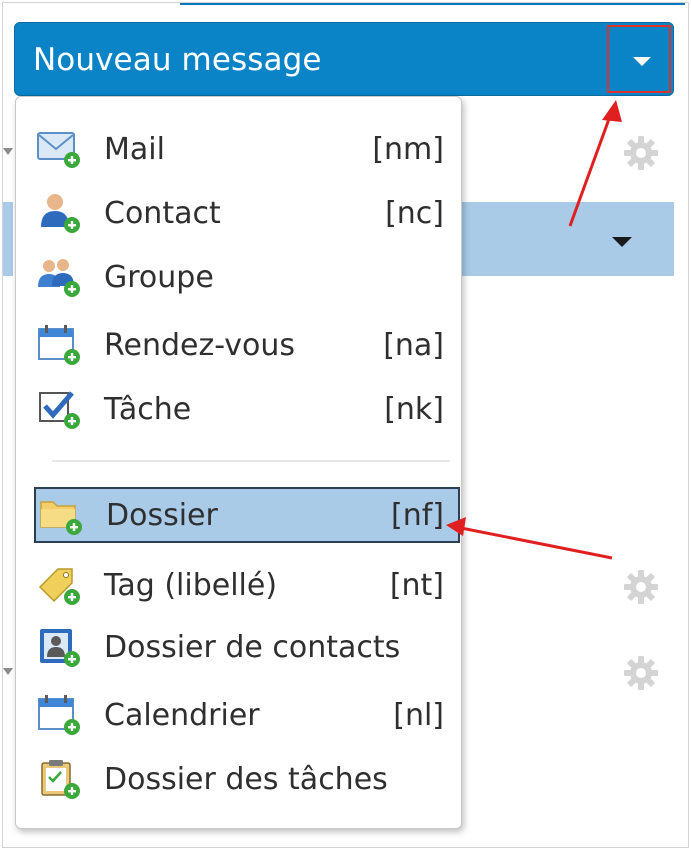 This screenshot has height=850, width=691. Describe the element at coordinates (591, 167) in the screenshot. I see `annotation-arrow-toggle` at that location.